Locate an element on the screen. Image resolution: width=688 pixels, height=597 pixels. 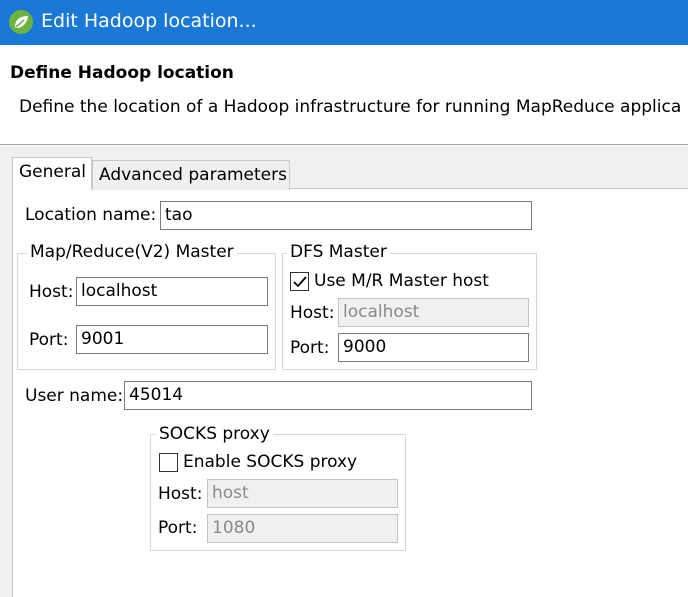
mr-port-input: 9001 is located at coordinates (172, 339).